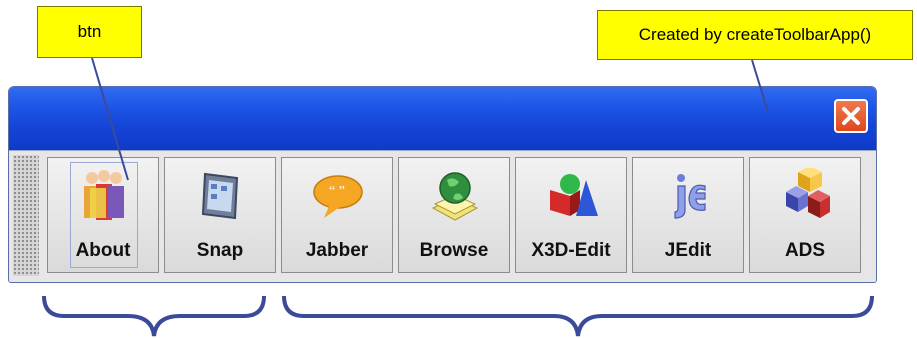  I want to click on brace-left, so click(154, 316).